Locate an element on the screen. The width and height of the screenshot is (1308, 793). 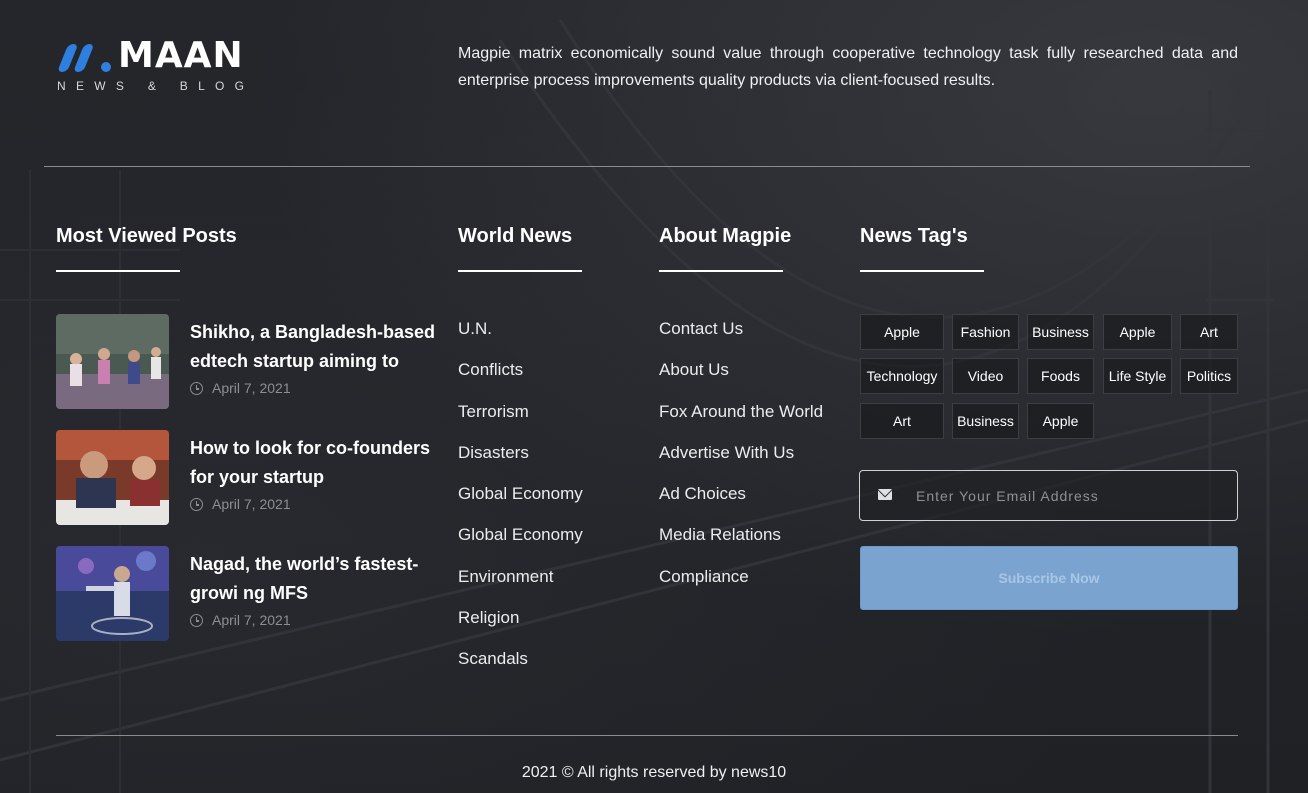
most-viewed-heading: Most Viewed Posts is located at coordinates (146, 236).